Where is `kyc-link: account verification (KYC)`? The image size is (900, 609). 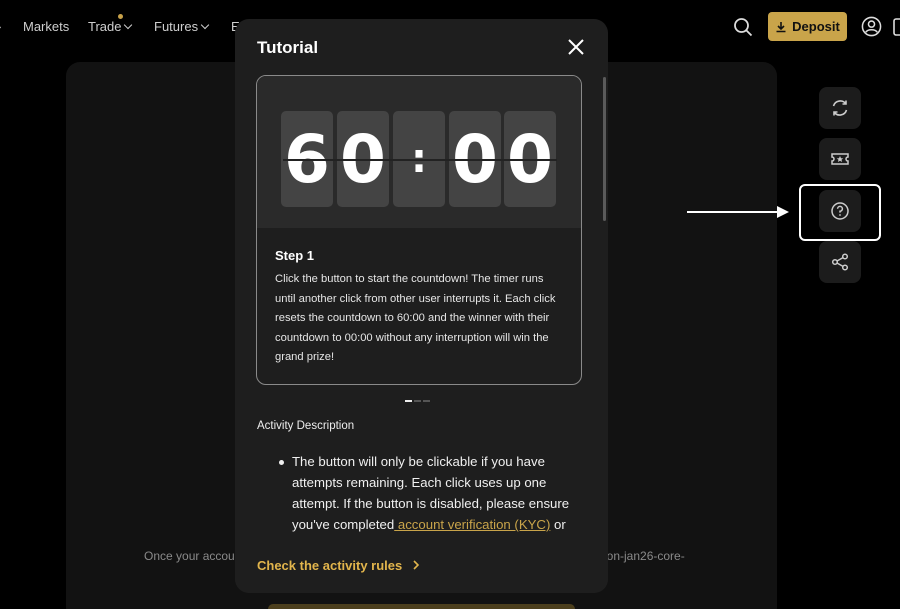 kyc-link: account verification (KYC) is located at coordinates (472, 524).